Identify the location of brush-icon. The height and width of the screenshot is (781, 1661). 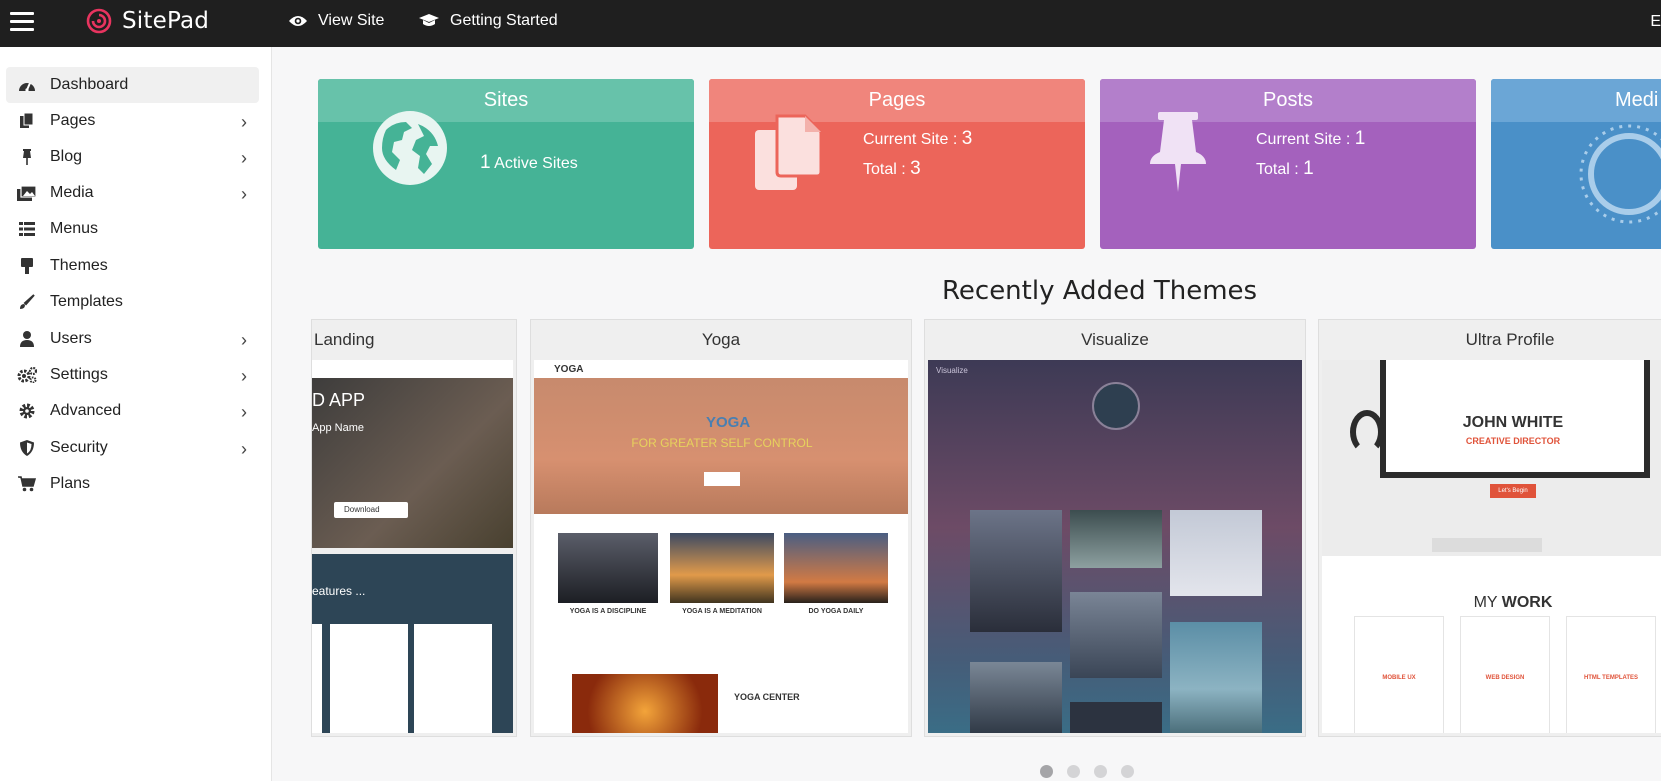
(27, 302).